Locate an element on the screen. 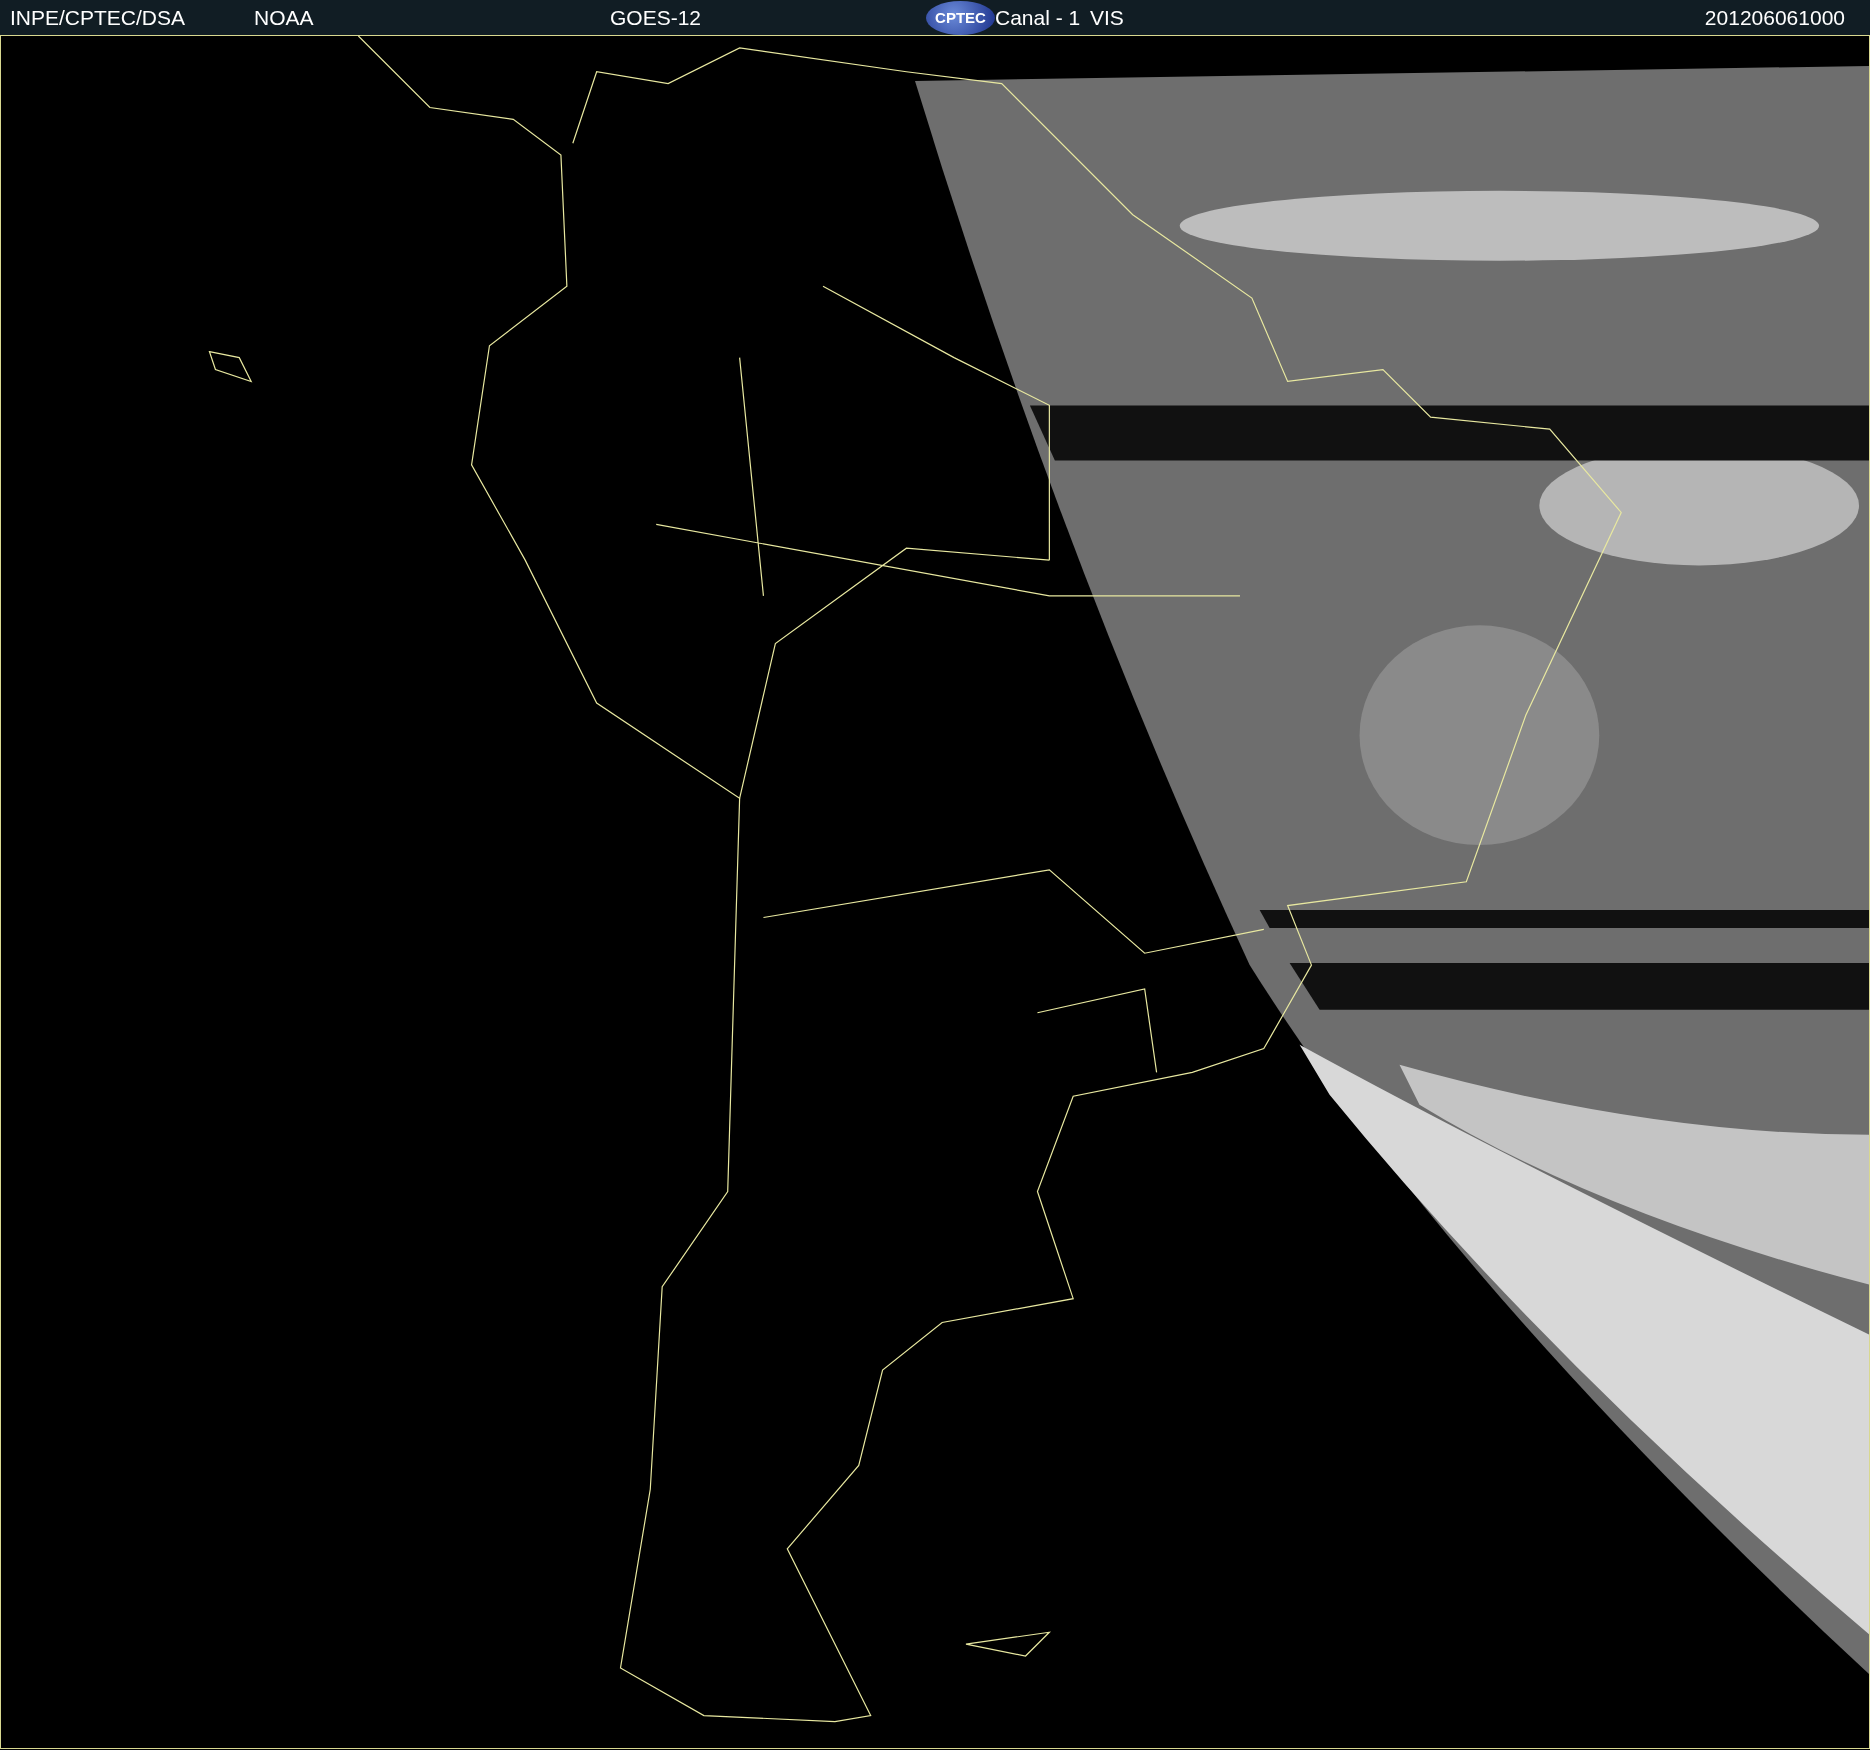  timestamp-label: 201206061000 is located at coordinates (1774, 17).